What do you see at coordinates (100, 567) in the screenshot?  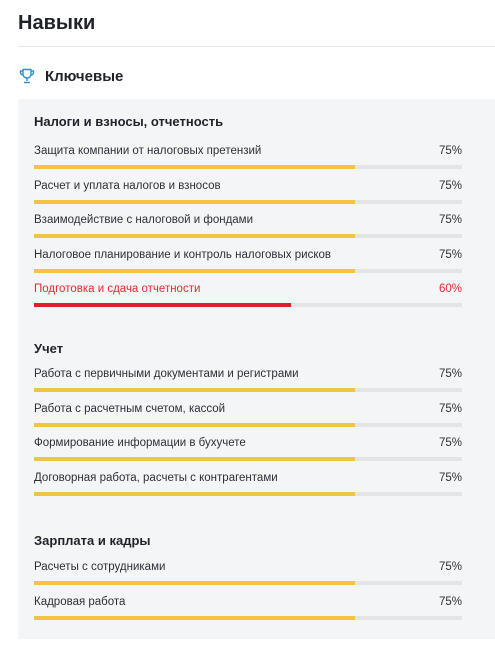 I see `skill-name: Расчеты с сотрудниками` at bounding box center [100, 567].